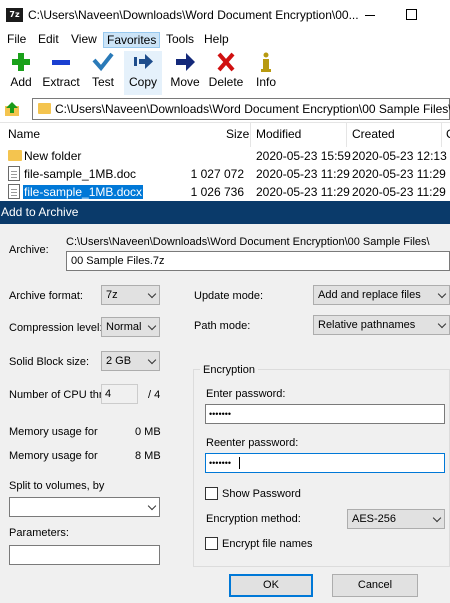 The height and width of the screenshot is (603, 450). What do you see at coordinates (40, 212) in the screenshot?
I see `dialog-title: Add to Archive` at bounding box center [40, 212].